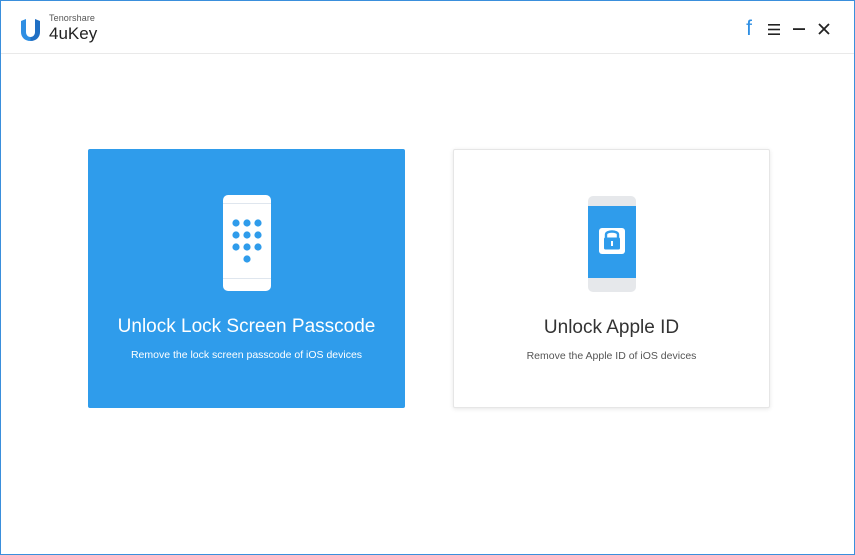  I want to click on app-logo-icon, so click(30, 30).